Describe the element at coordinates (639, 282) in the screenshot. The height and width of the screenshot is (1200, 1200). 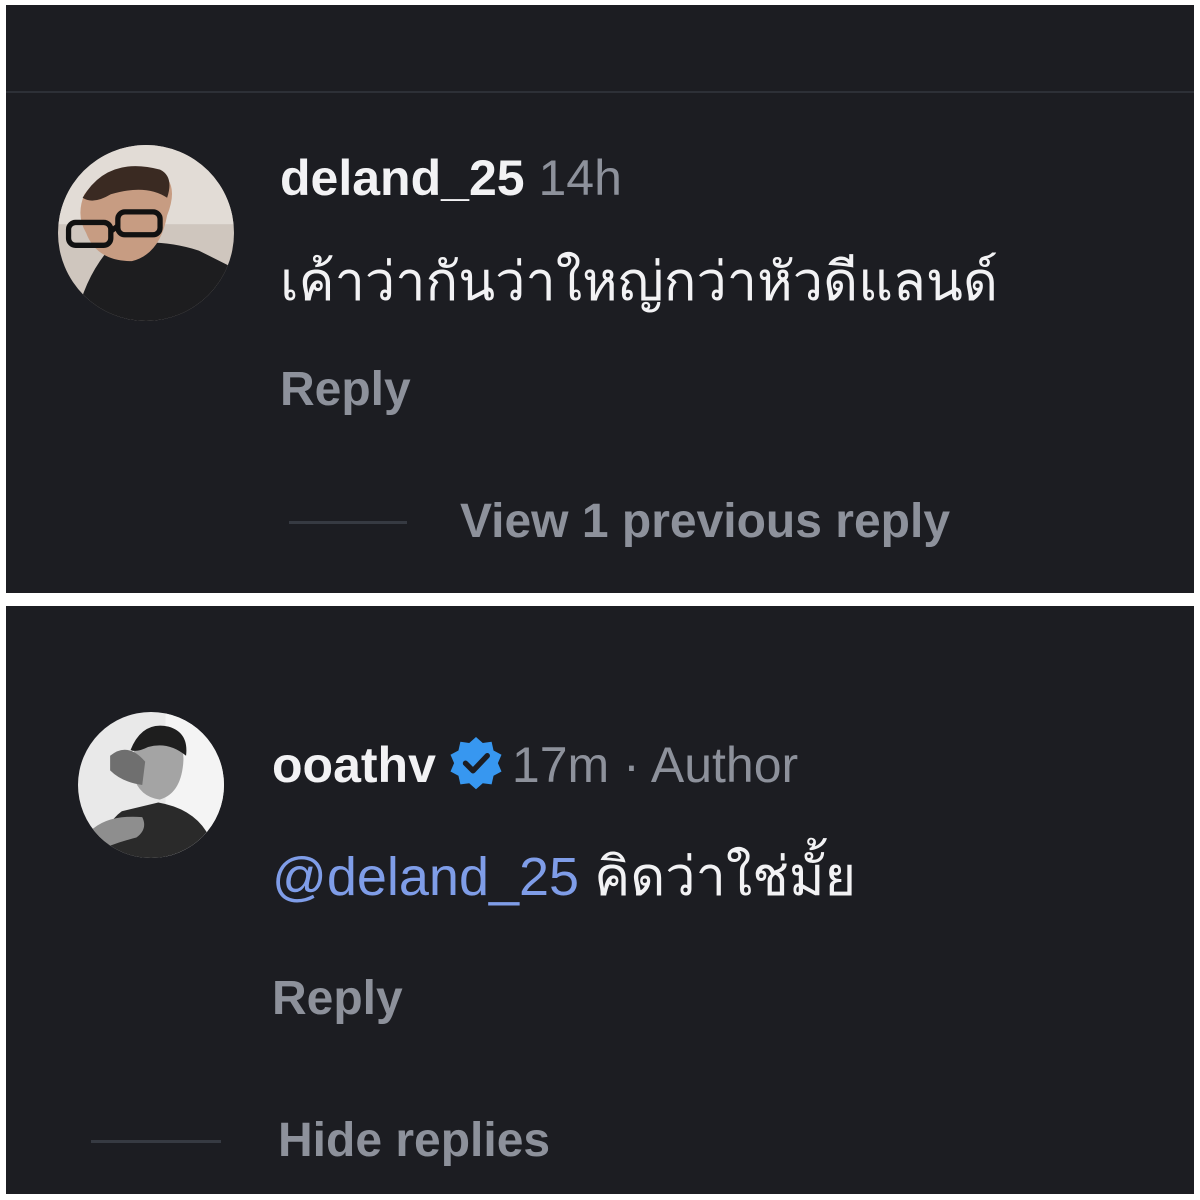
I see `comment-text: เค้าว่ากันว่าใหญ่กว่าหัวดีแลนด์` at that location.